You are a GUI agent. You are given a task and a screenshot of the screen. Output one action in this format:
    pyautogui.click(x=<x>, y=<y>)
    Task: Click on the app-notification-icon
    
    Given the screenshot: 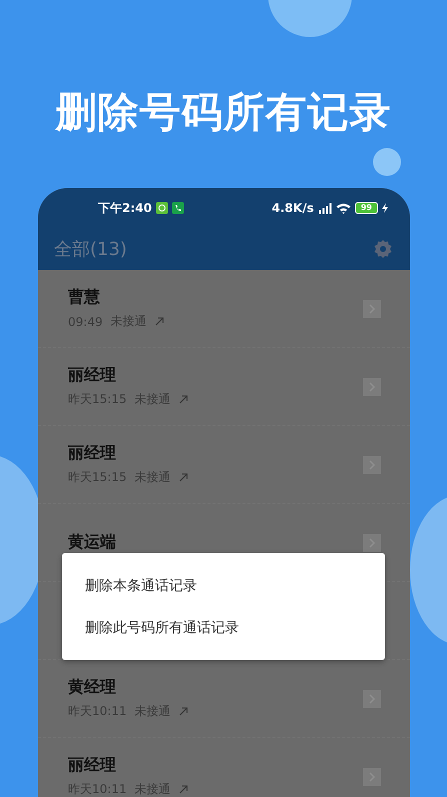 What is the action you would take?
    pyautogui.click(x=162, y=208)
    